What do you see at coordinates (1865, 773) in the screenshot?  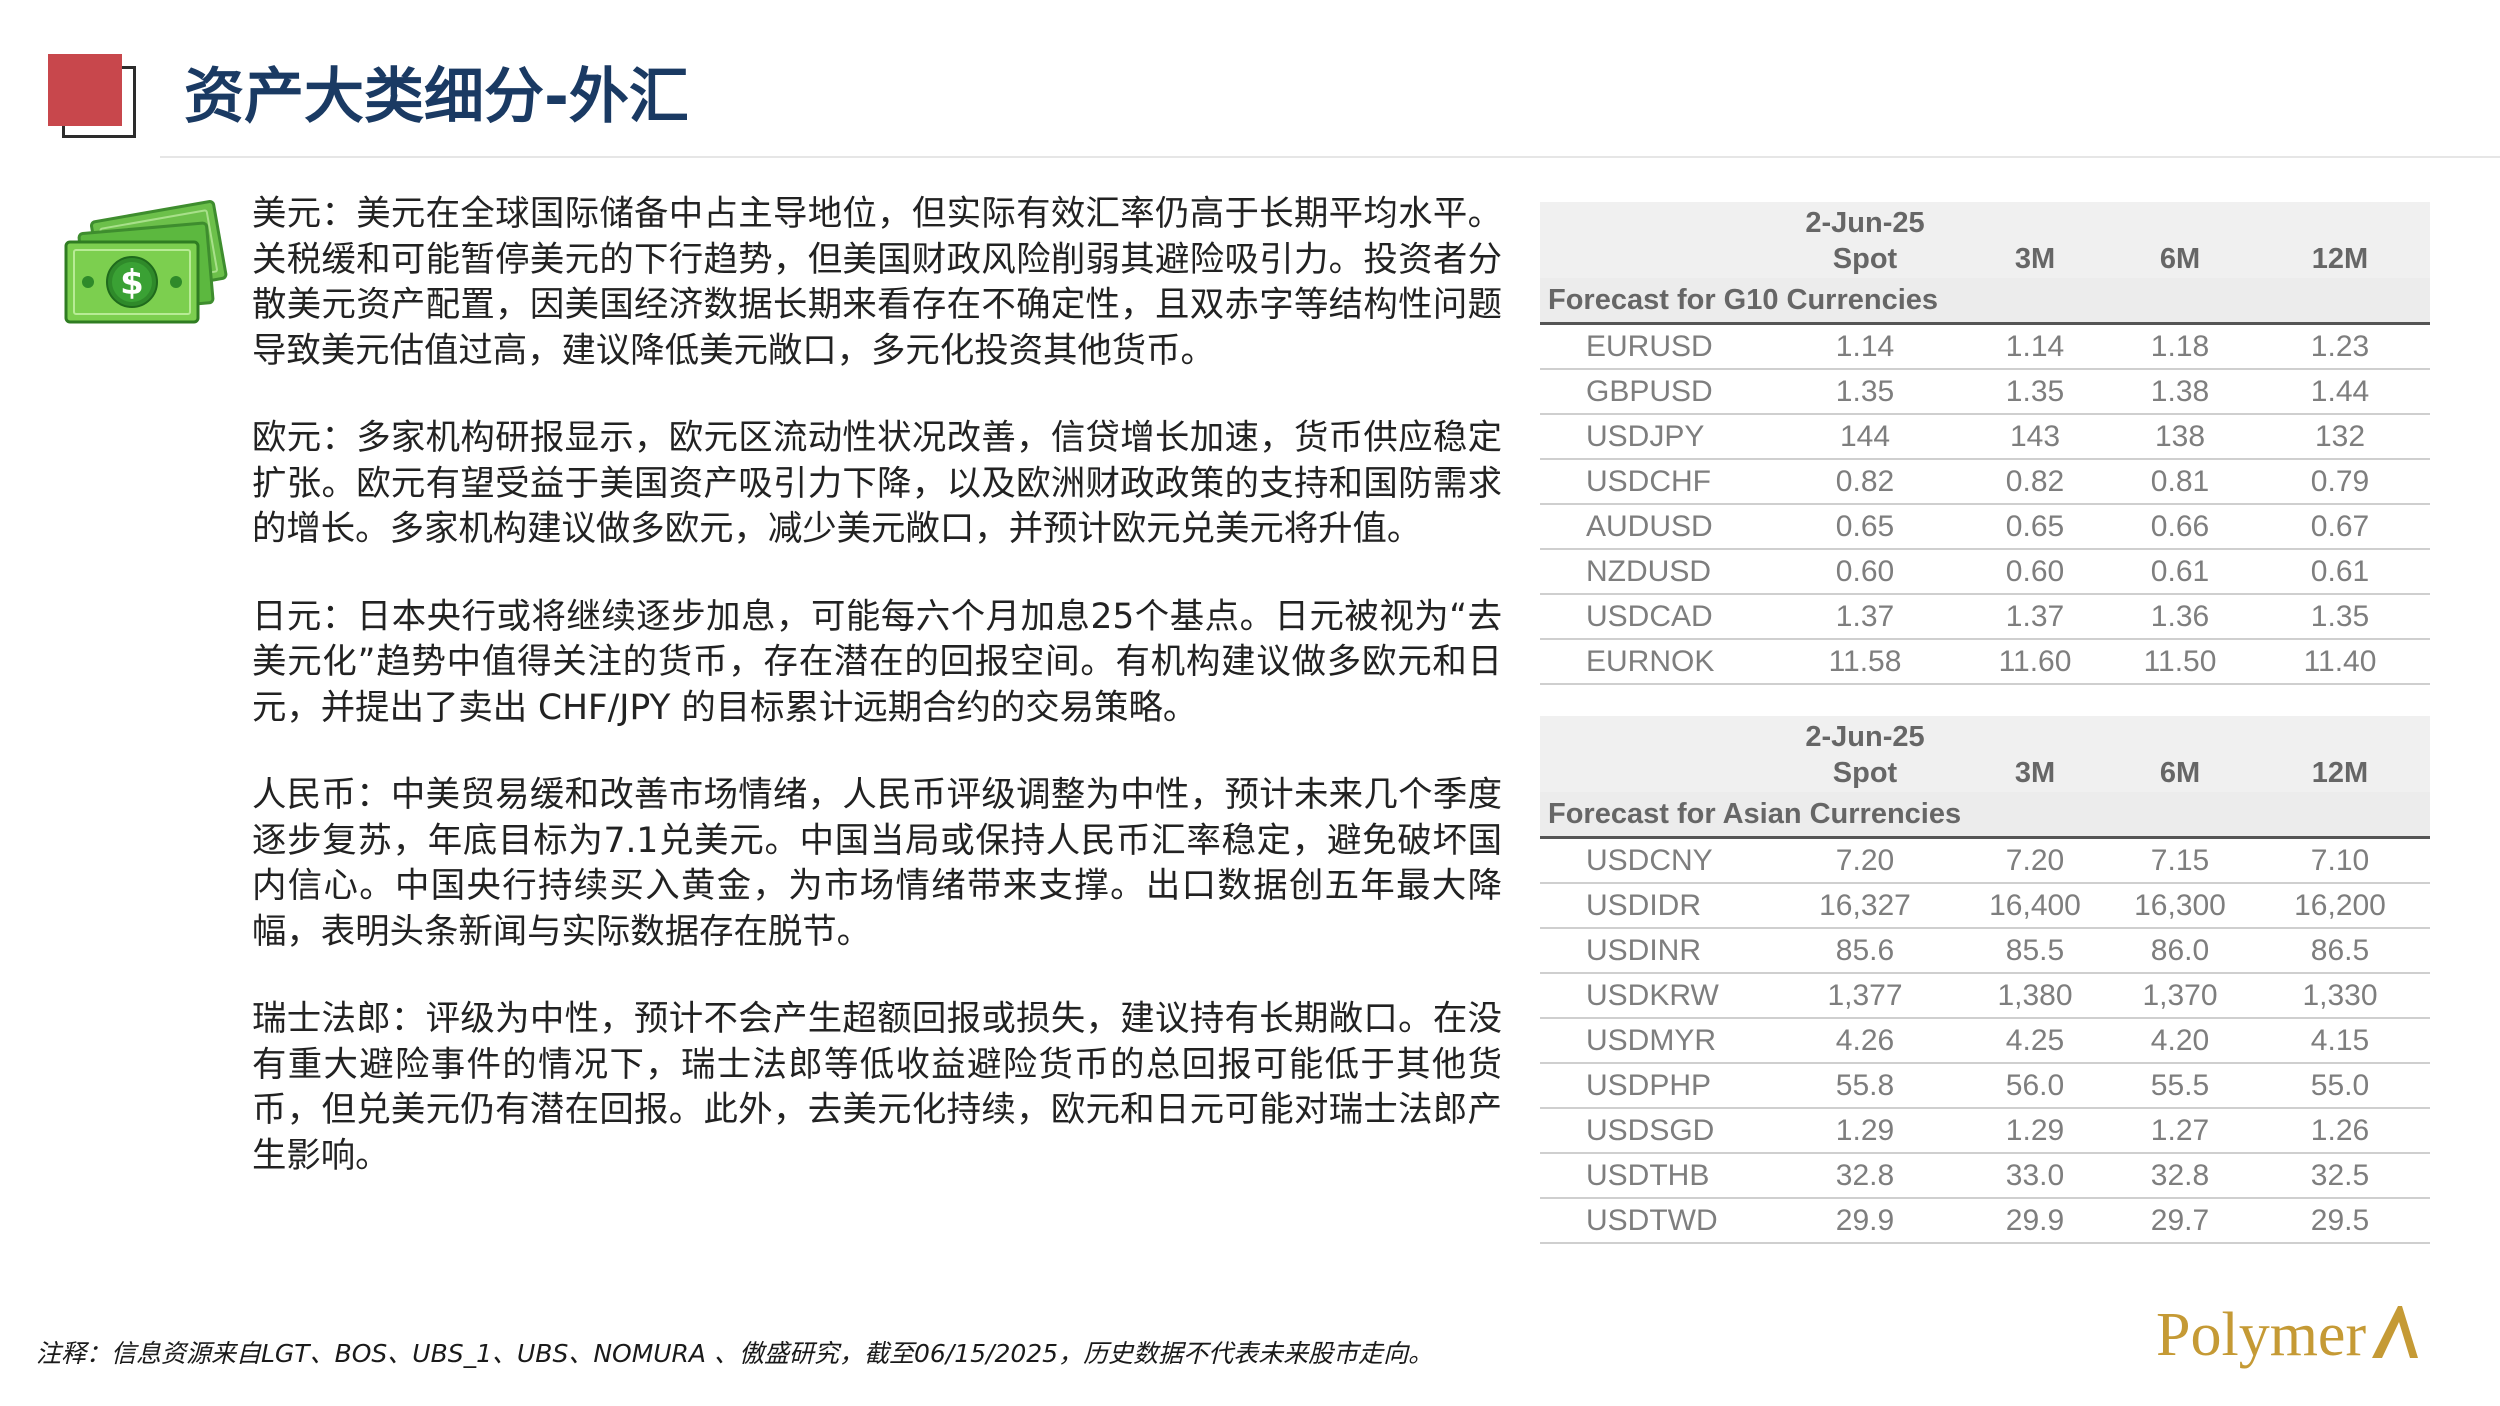 I see `column-header-spot: Spot` at bounding box center [1865, 773].